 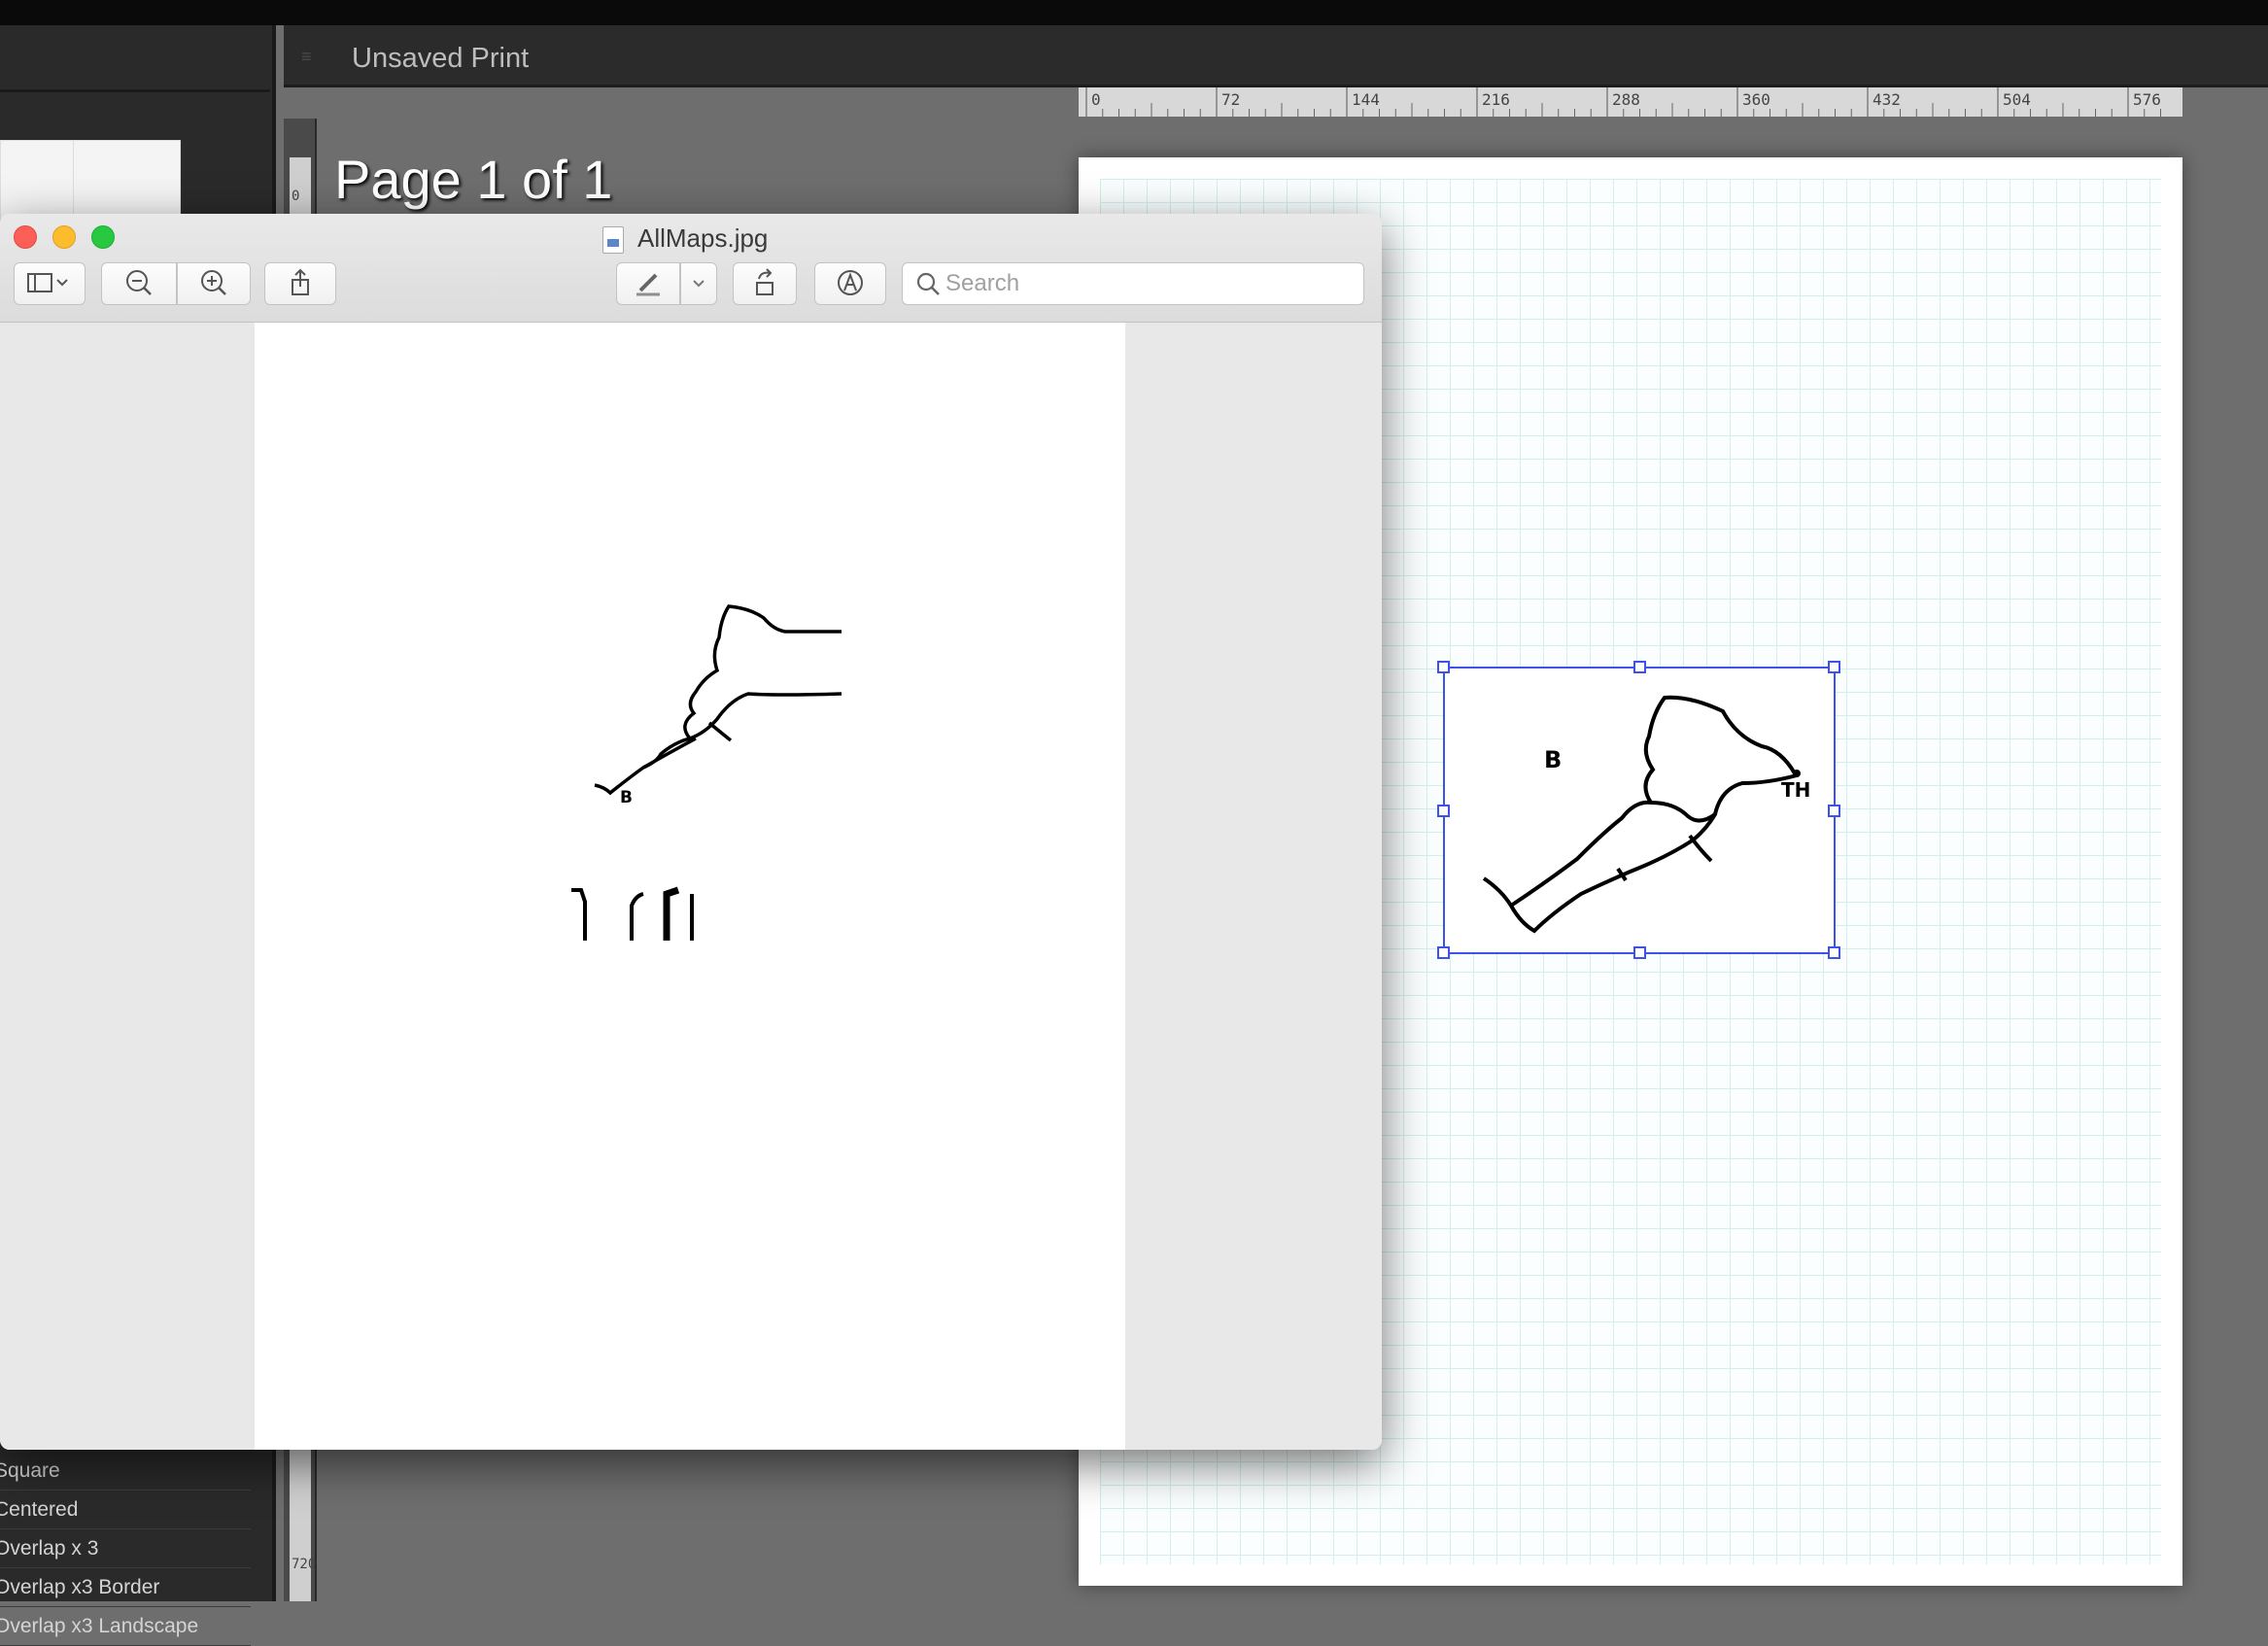 I want to click on panel-divider, so click(x=135, y=90).